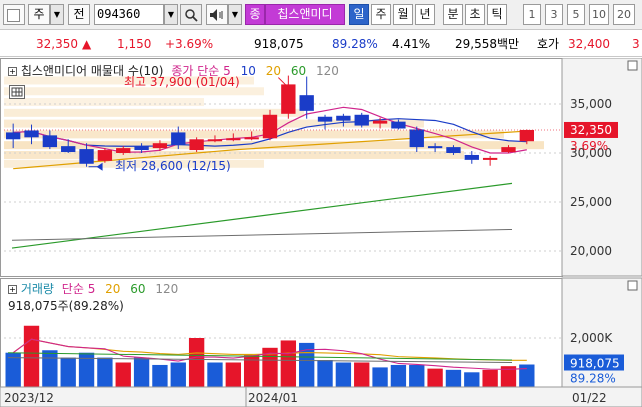 The image size is (642, 407). What do you see at coordinates (591, 130) in the screenshot?
I see `current-price-axis-label: 32,350` at bounding box center [591, 130].